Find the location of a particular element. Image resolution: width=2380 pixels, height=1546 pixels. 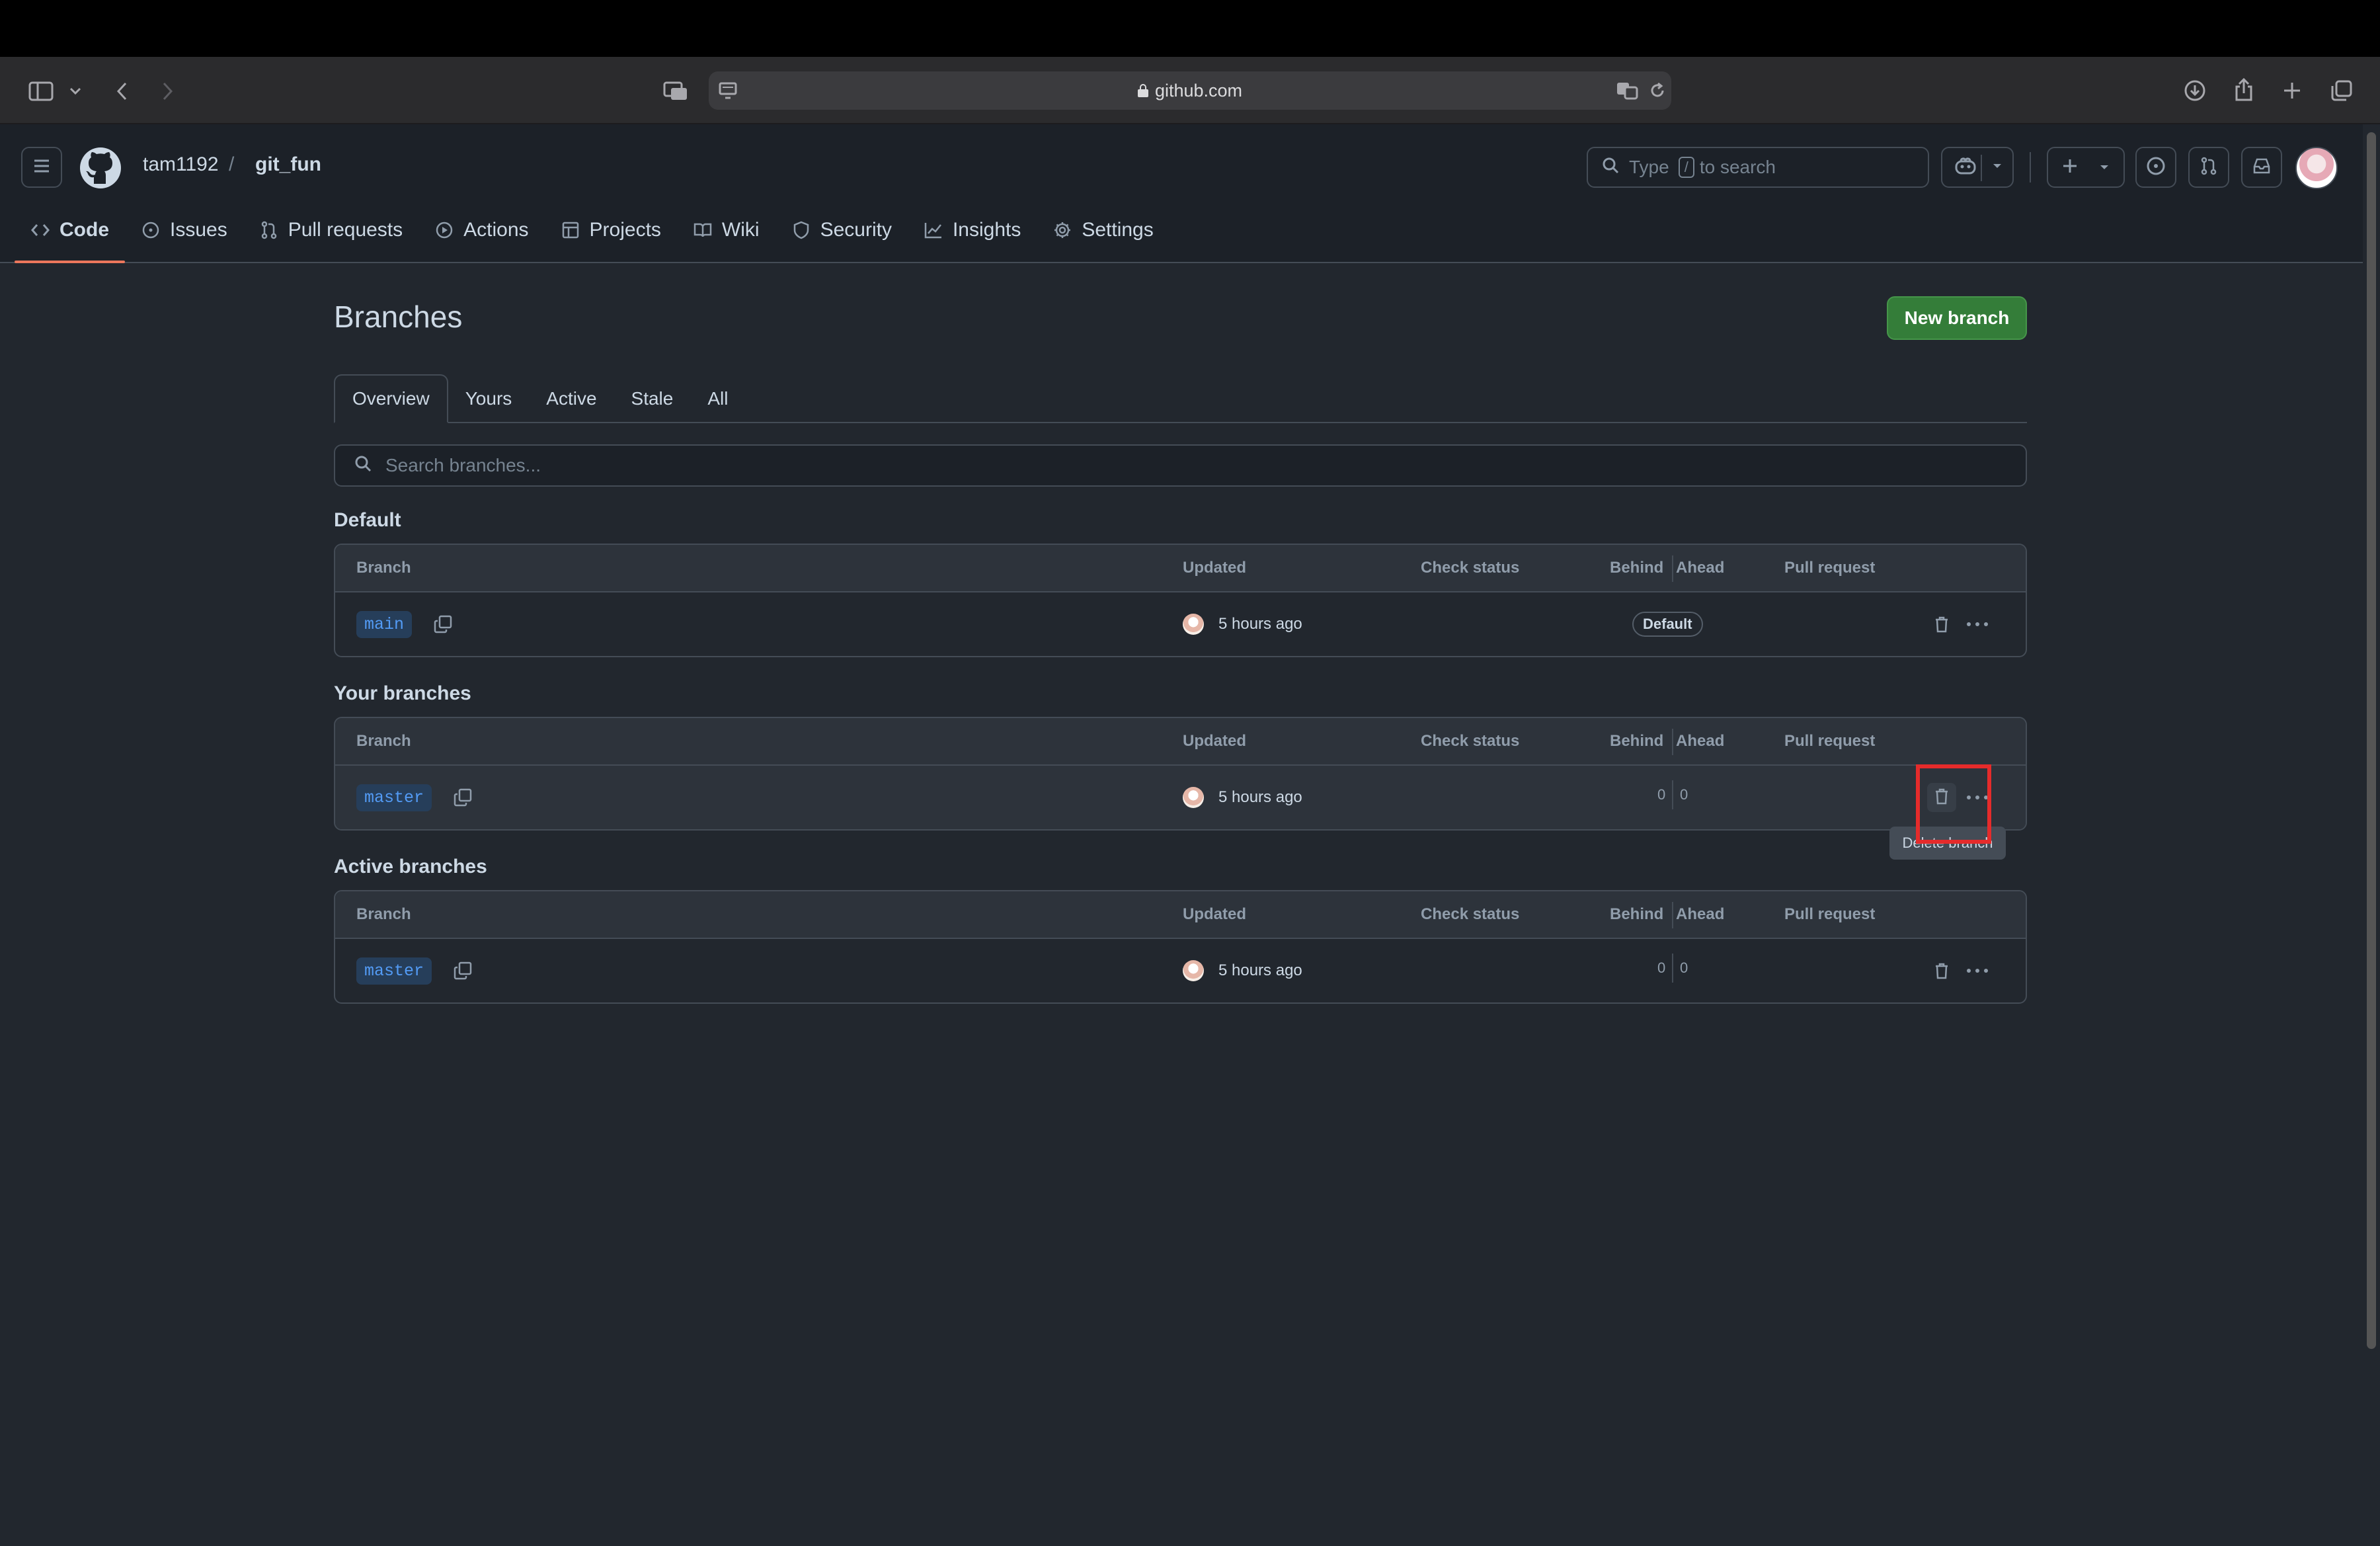

search-placeholder-pre: Type is located at coordinates (1649, 167).